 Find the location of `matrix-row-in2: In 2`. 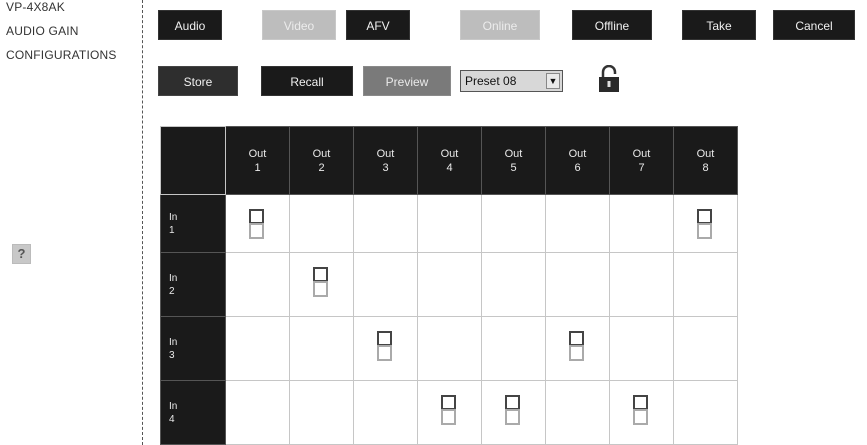

matrix-row-in2: In 2 is located at coordinates (449, 284).